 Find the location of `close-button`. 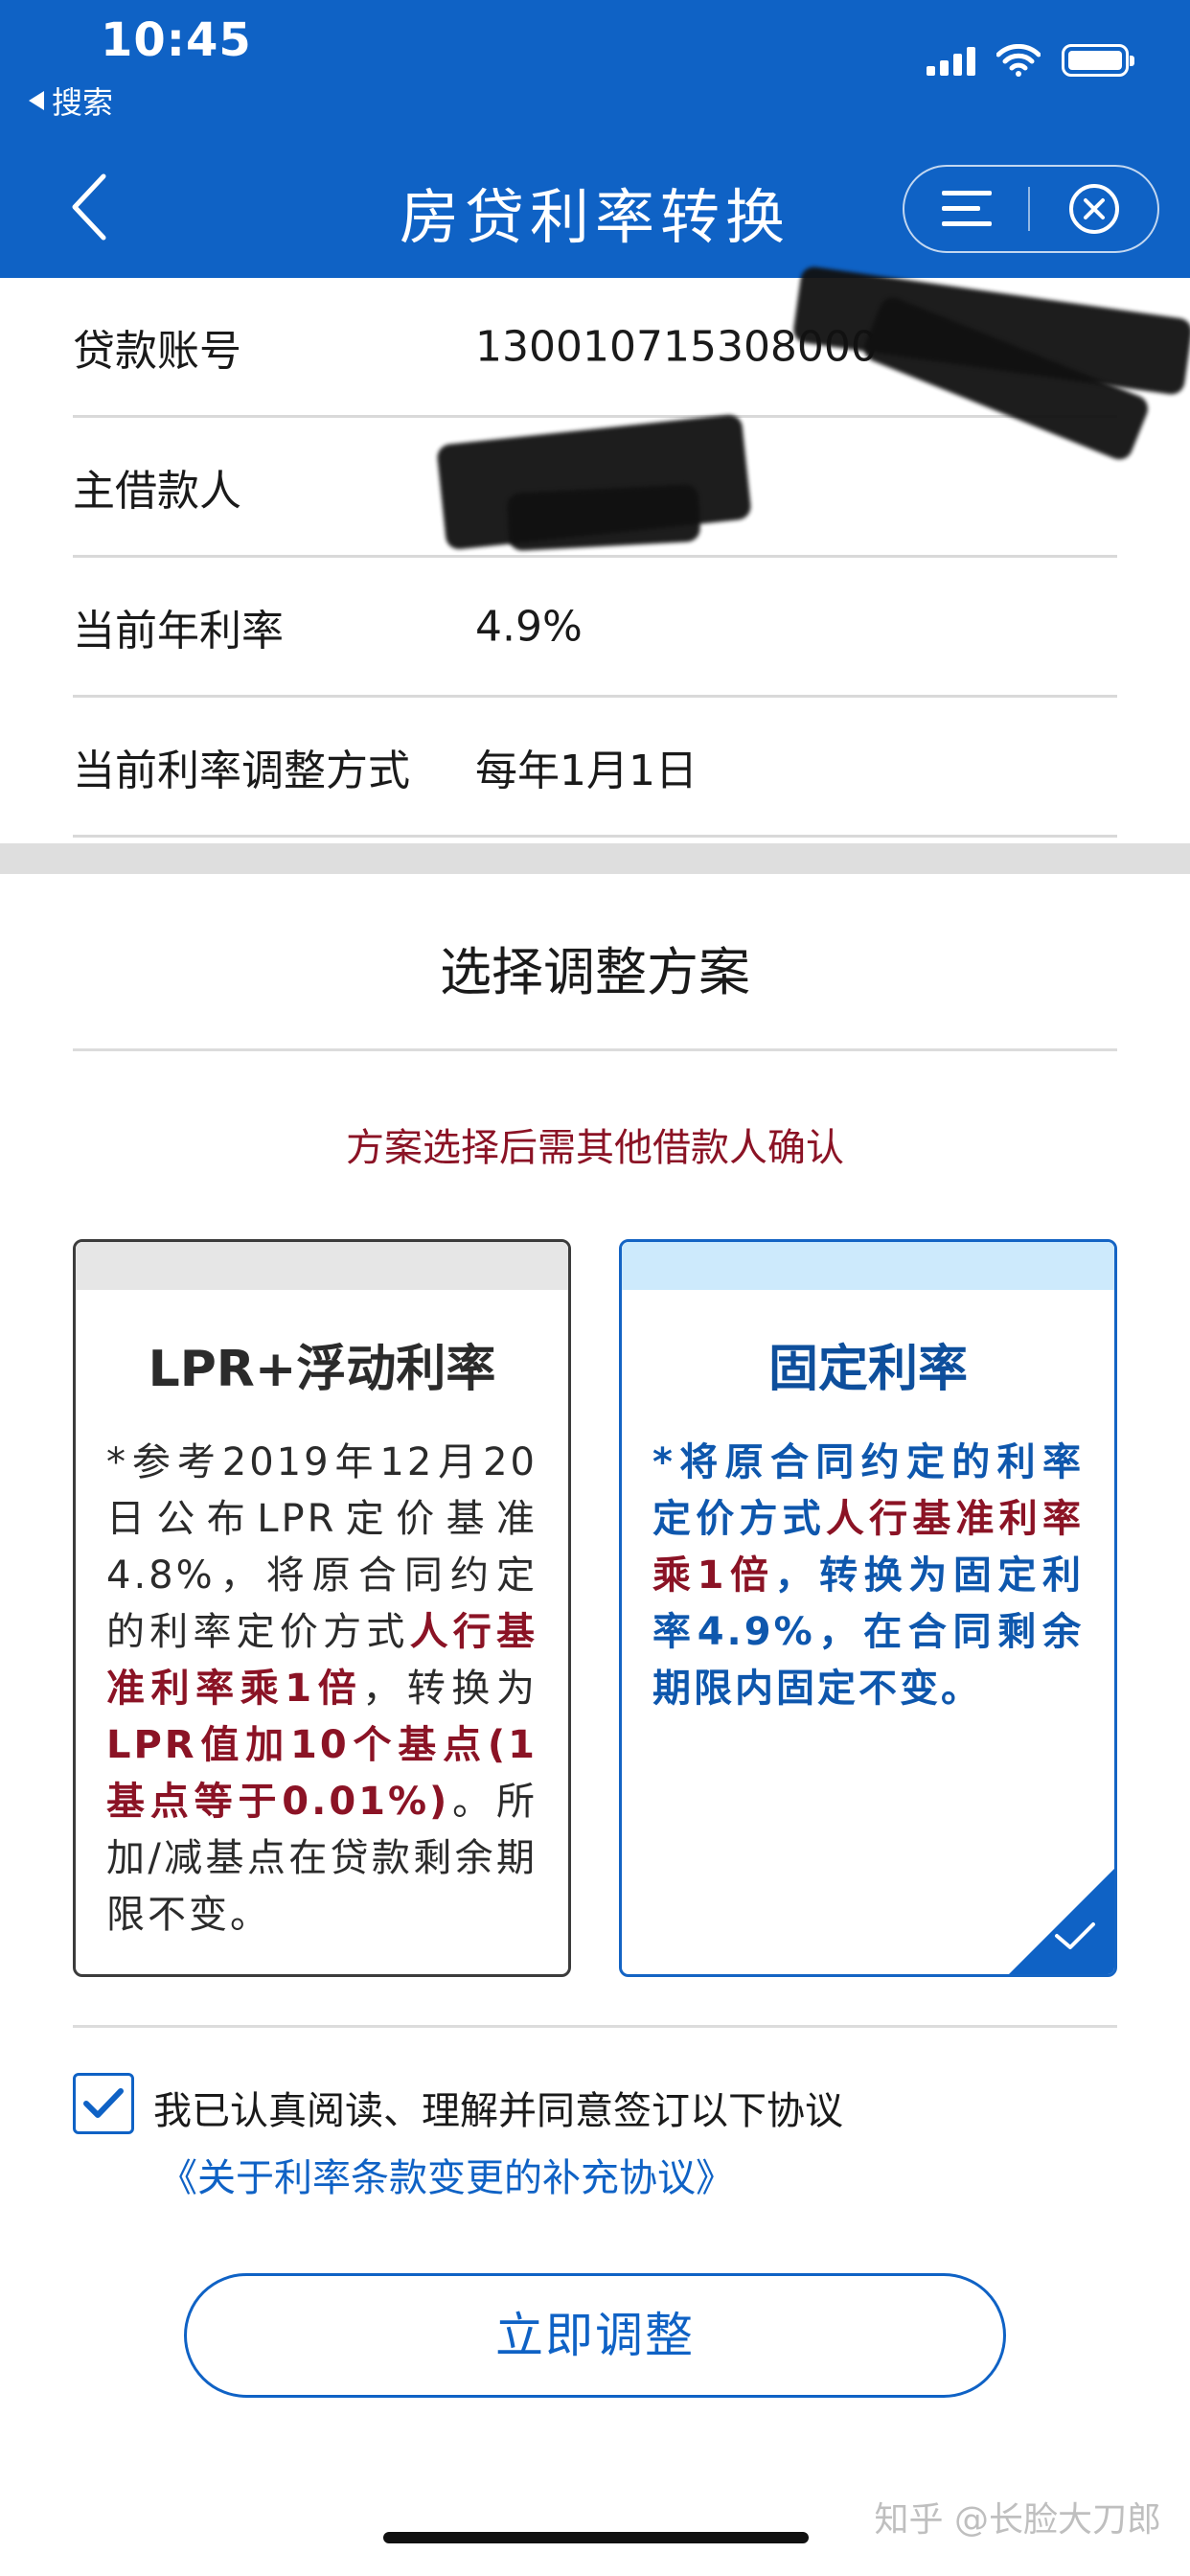

close-button is located at coordinates (1094, 209).